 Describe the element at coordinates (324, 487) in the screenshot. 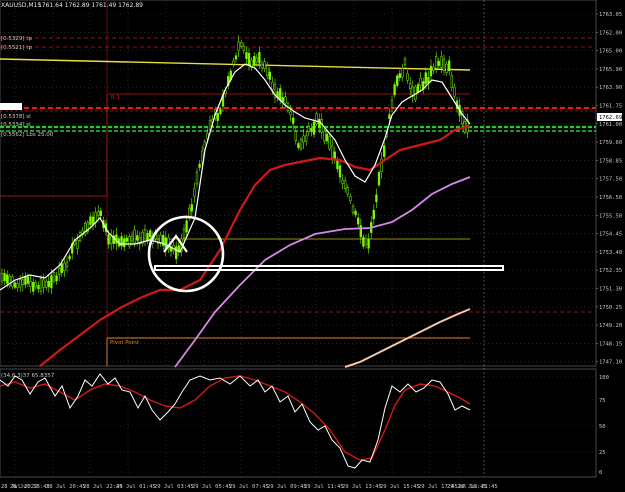

I see `time-tick-label: 29 Jul 11:45` at that location.